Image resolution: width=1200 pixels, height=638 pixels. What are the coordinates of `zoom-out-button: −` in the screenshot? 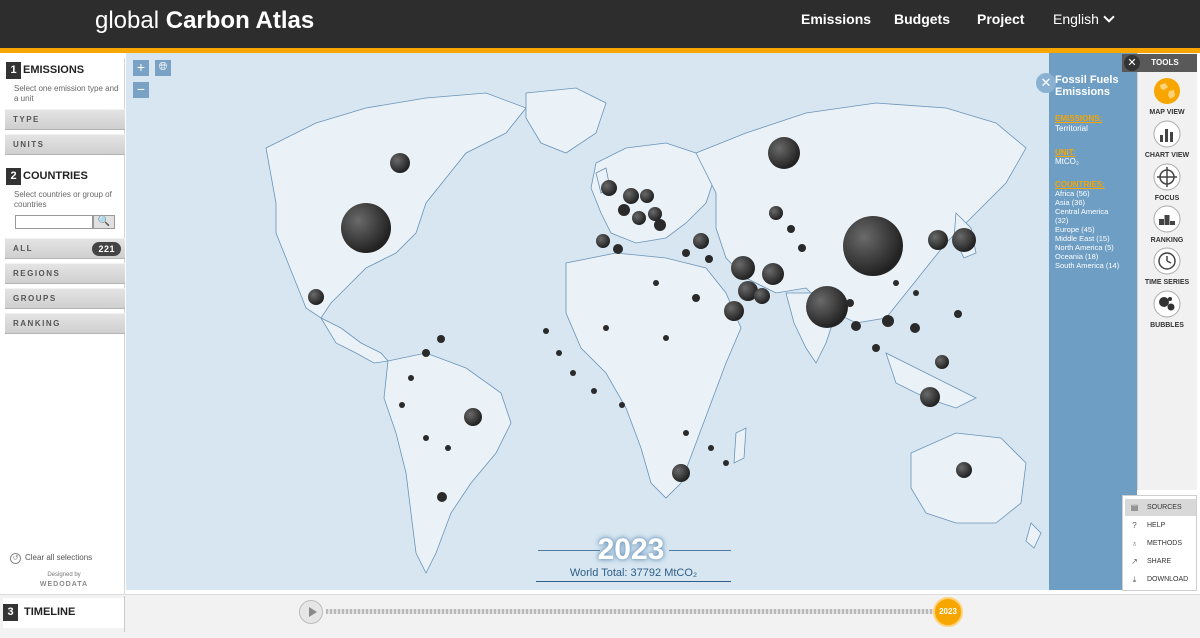 It's located at (141, 90).